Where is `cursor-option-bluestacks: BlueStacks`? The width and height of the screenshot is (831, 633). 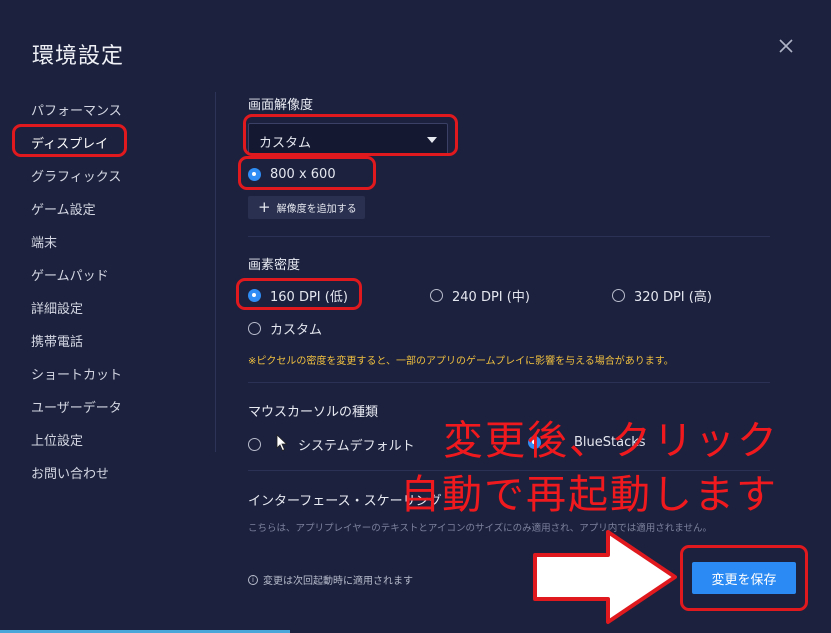
cursor-option-bluestacks: BlueStacks is located at coordinates (587, 442).